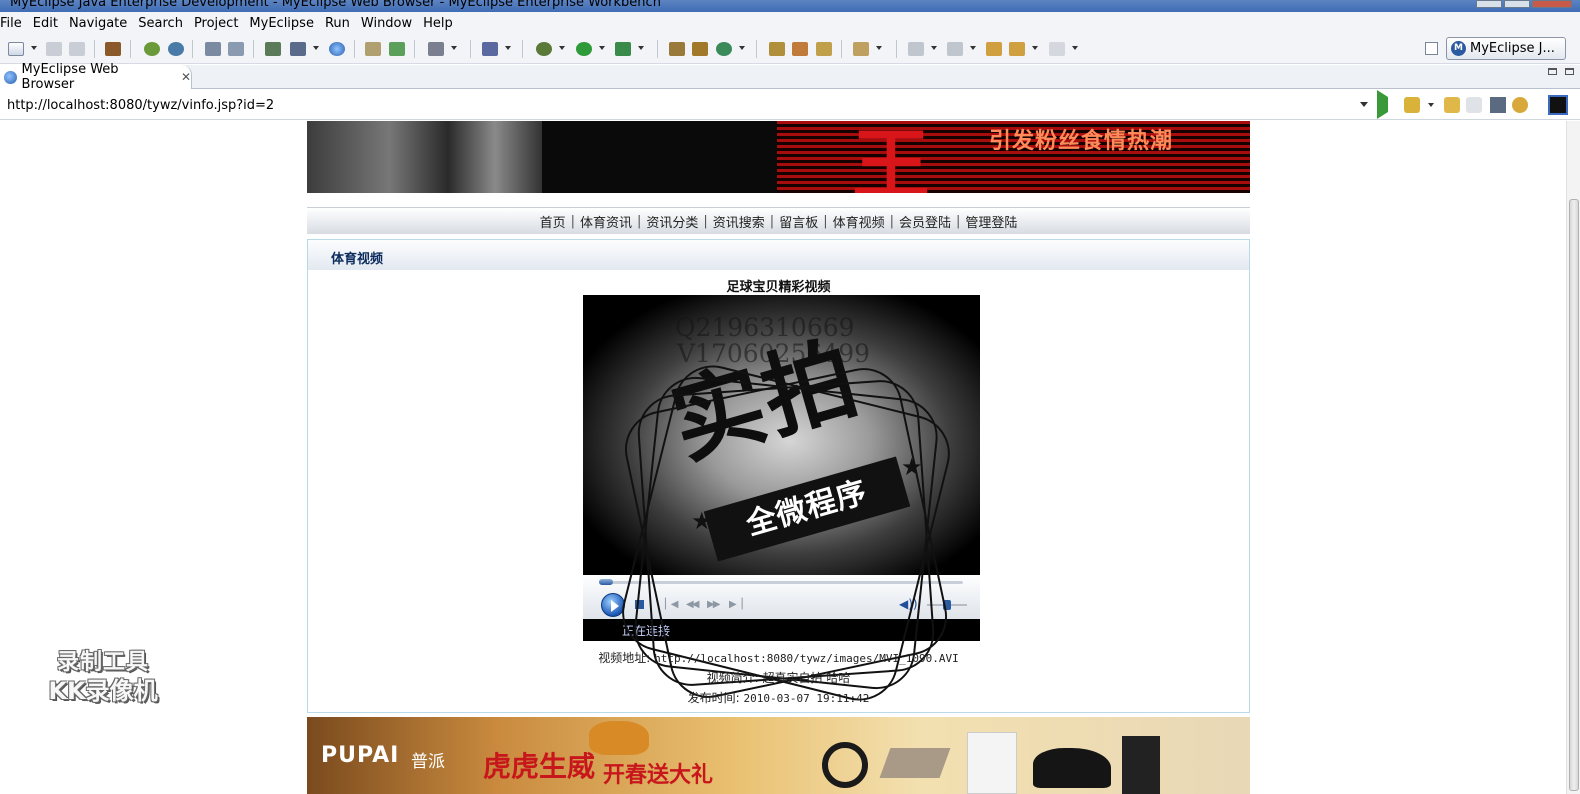 This screenshot has width=1580, height=794. Describe the element at coordinates (991, 221) in the screenshot. I see `nav-admin-login: 管理登陆` at that location.